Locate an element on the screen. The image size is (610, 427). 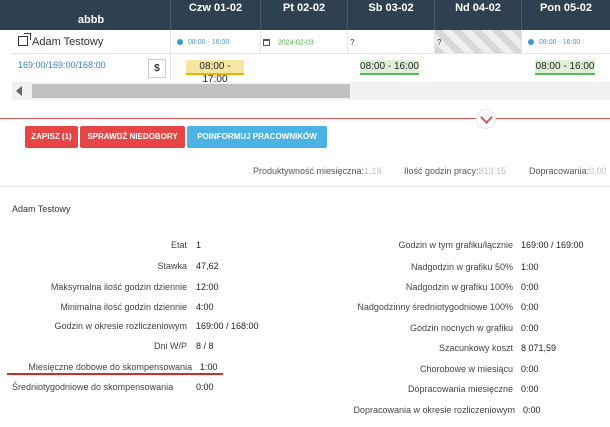
productivity-stat: Produktywność miesięczna:1,18 is located at coordinates (317, 171).